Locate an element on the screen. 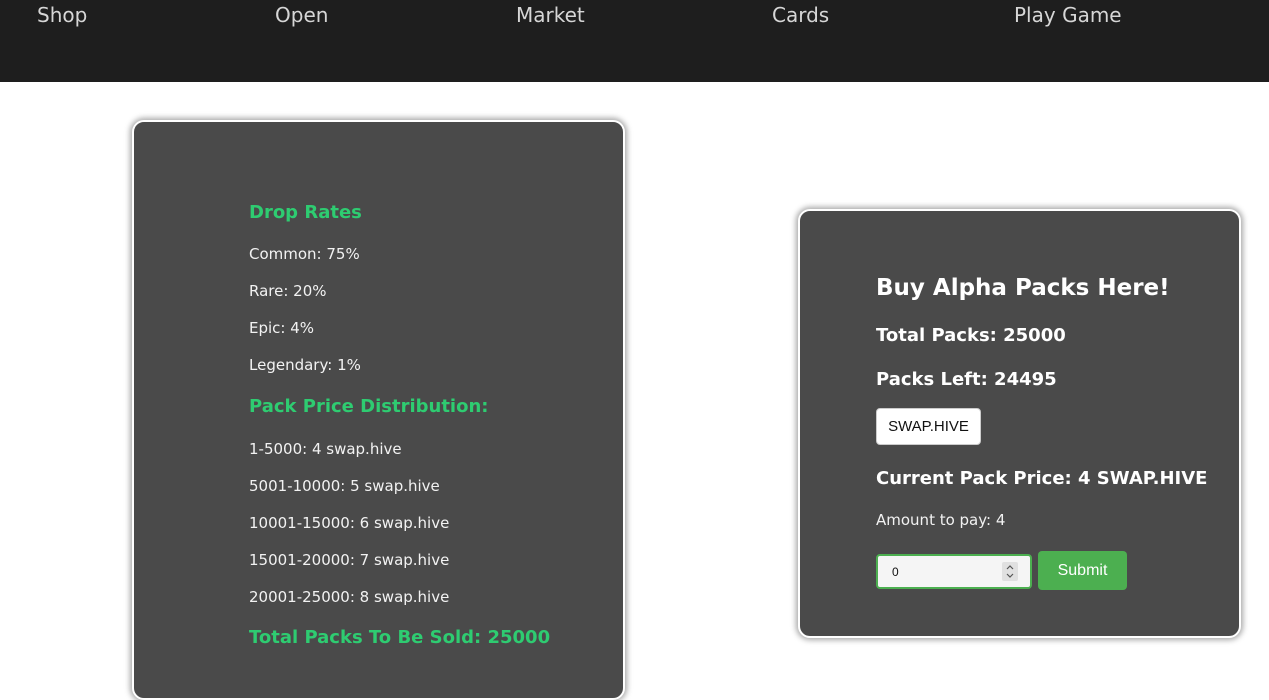 This screenshot has height=700, width=1269. price-tier: 5001-10000: 5 swap.hive is located at coordinates (344, 486).